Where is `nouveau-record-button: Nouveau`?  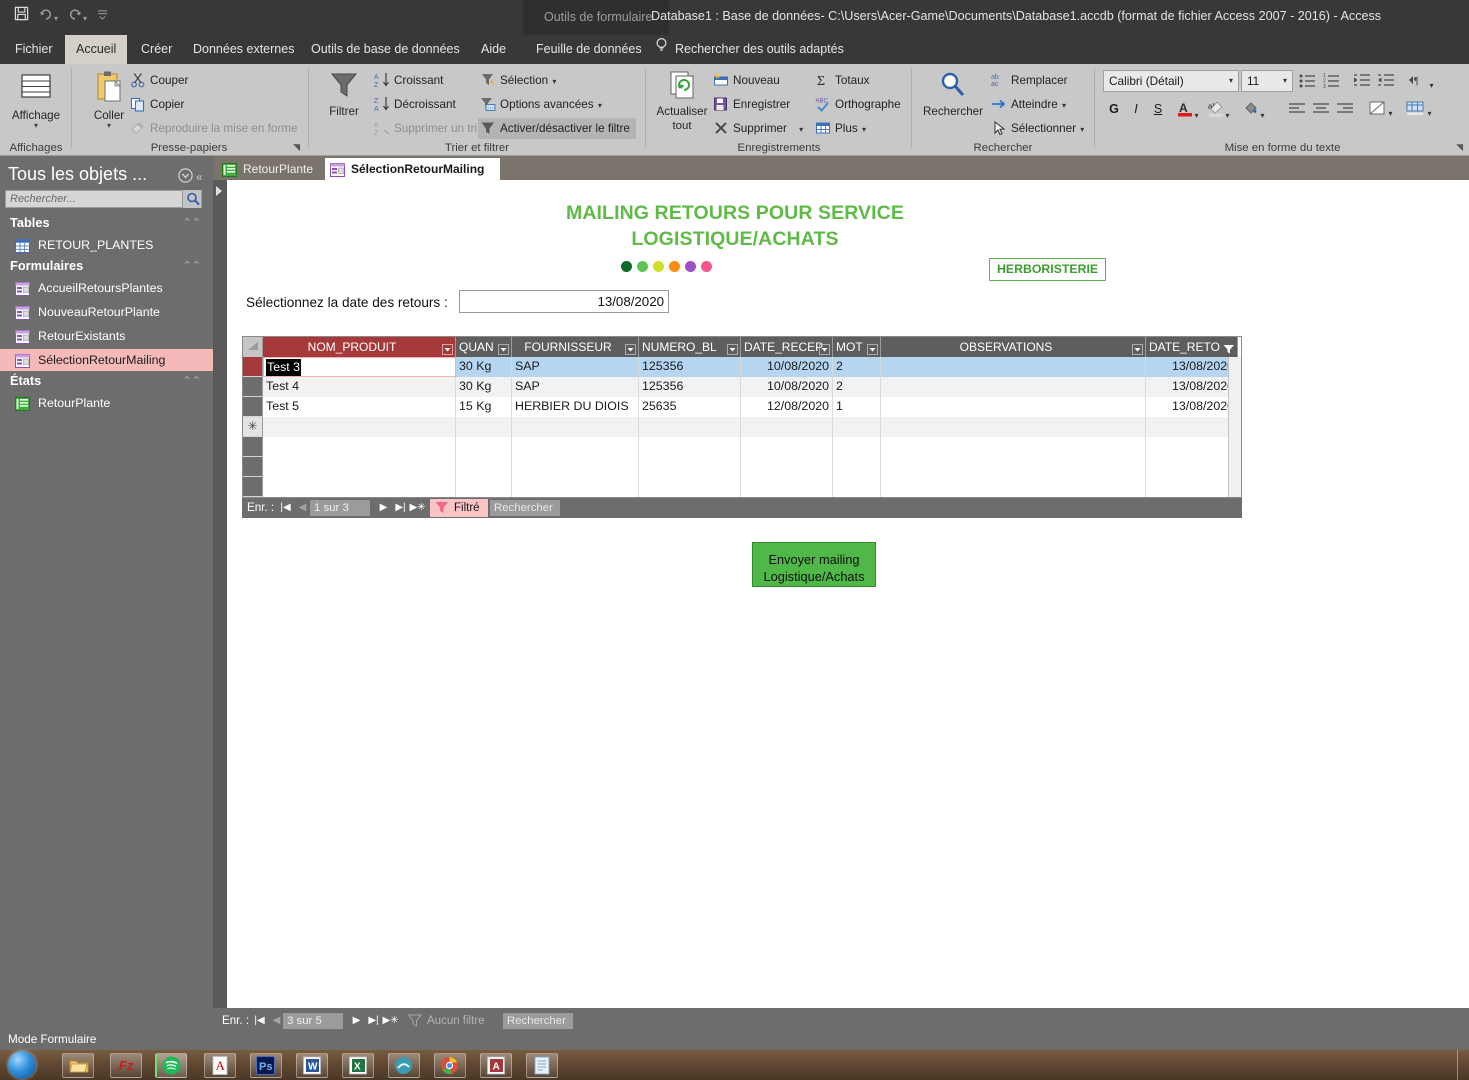
nouveau-record-button: Nouveau is located at coordinates (745, 80).